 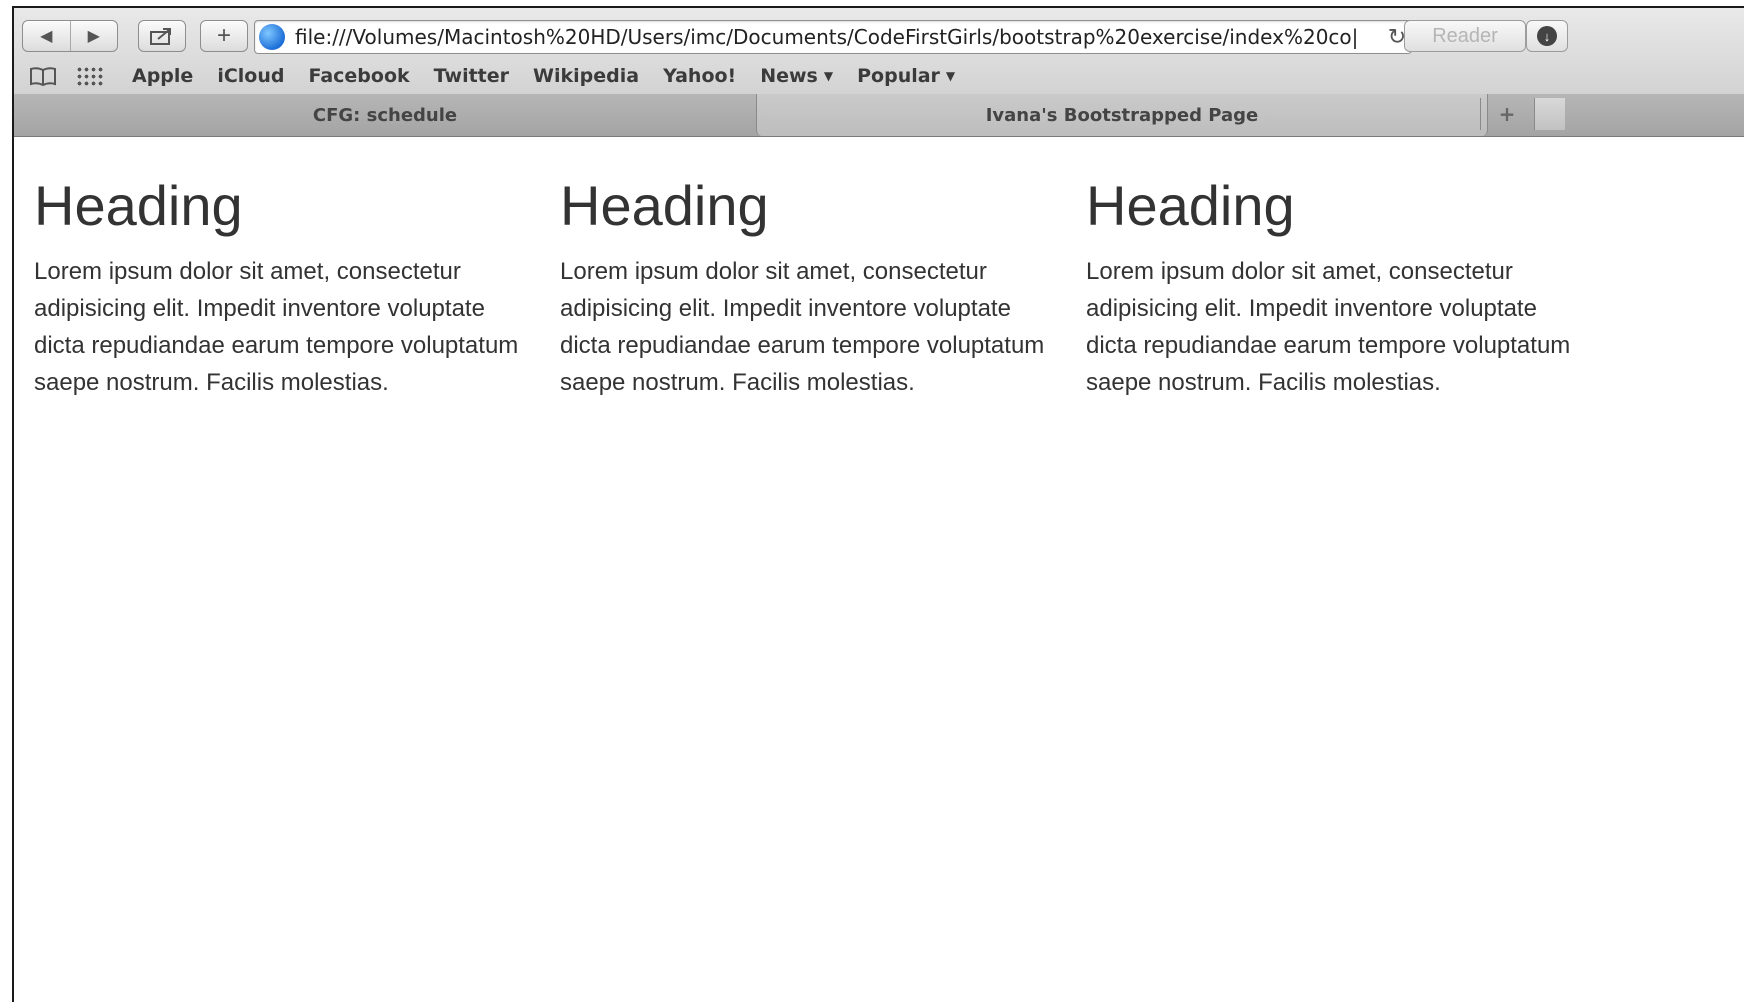 What do you see at coordinates (789, 76) in the screenshot?
I see `bookmark-menu-news-label: News` at bounding box center [789, 76].